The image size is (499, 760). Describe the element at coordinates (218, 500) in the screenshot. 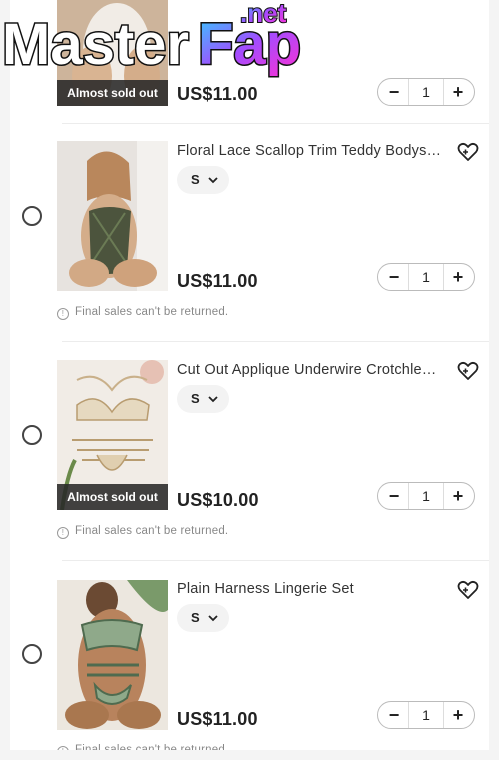

I see `item-price: US$10.00` at that location.